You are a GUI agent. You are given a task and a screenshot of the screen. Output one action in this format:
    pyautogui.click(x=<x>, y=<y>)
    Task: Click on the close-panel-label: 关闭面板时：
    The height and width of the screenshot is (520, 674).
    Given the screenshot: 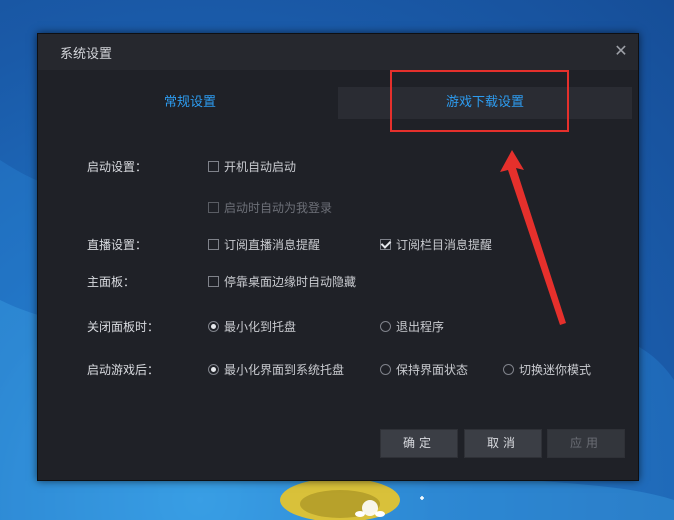 What is the action you would take?
    pyautogui.click(x=123, y=327)
    